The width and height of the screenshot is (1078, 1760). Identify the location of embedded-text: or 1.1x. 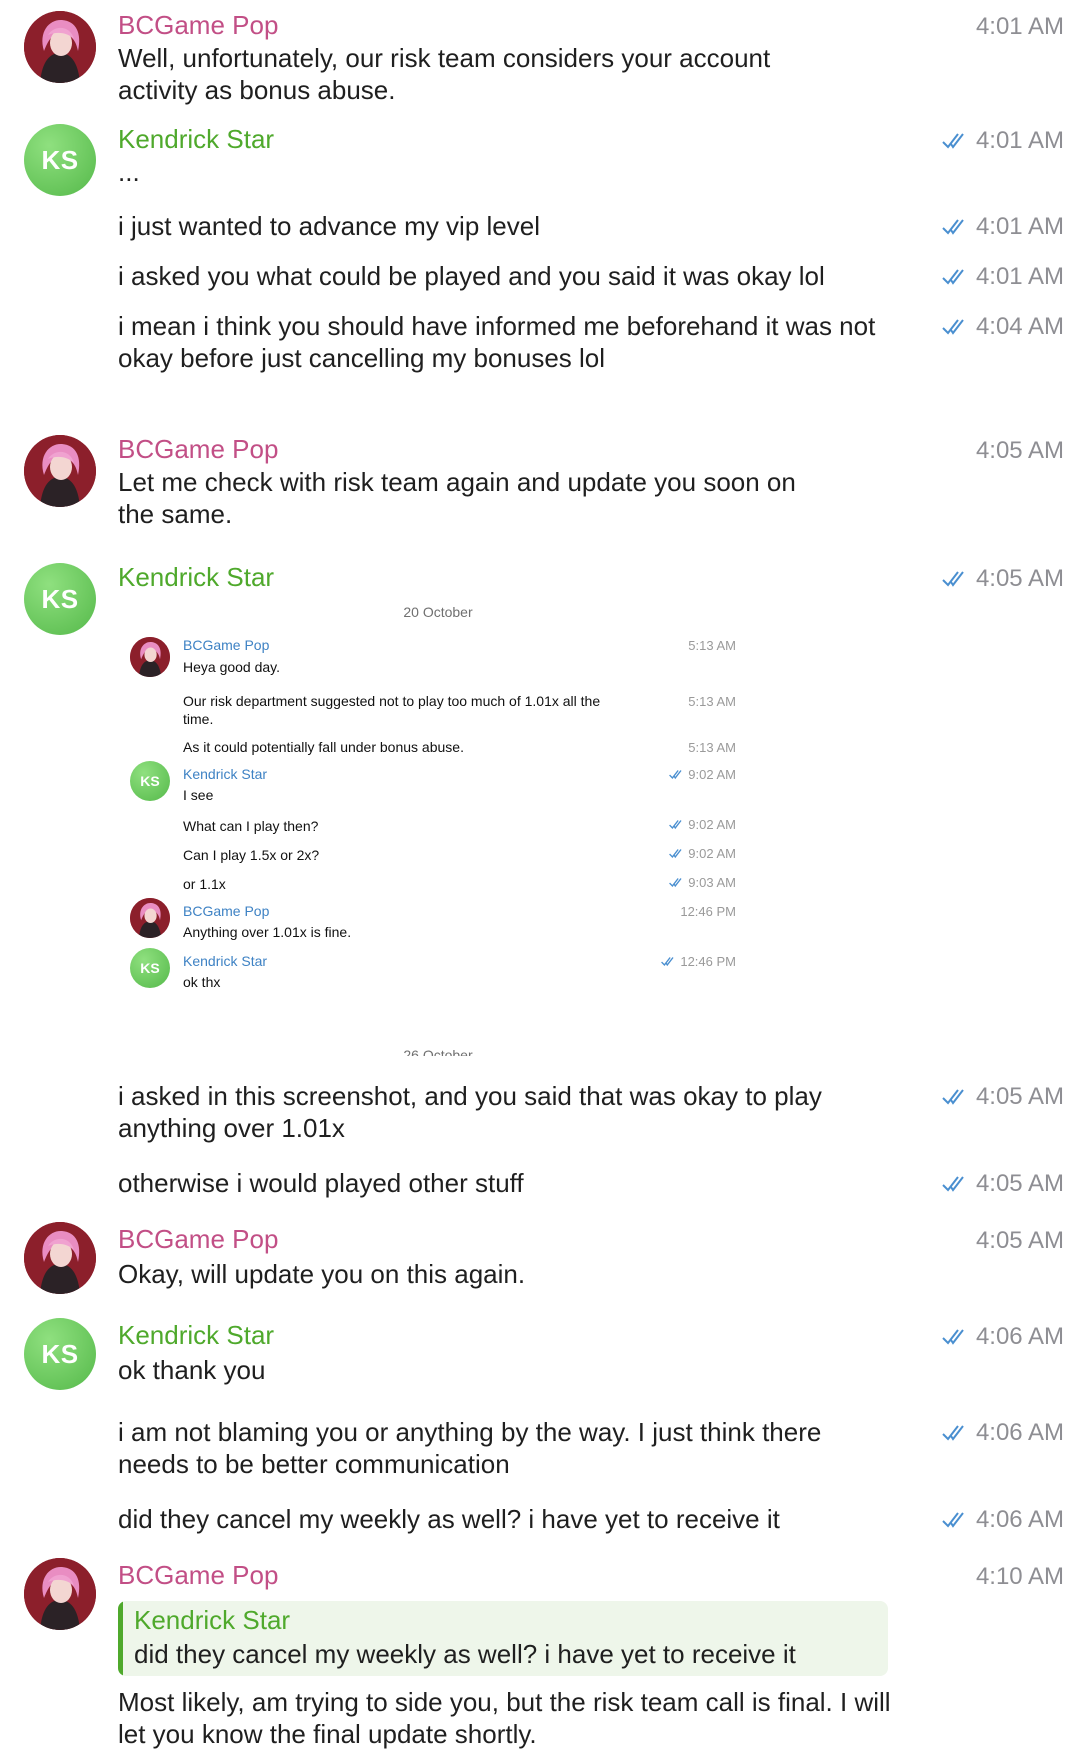
(204, 884).